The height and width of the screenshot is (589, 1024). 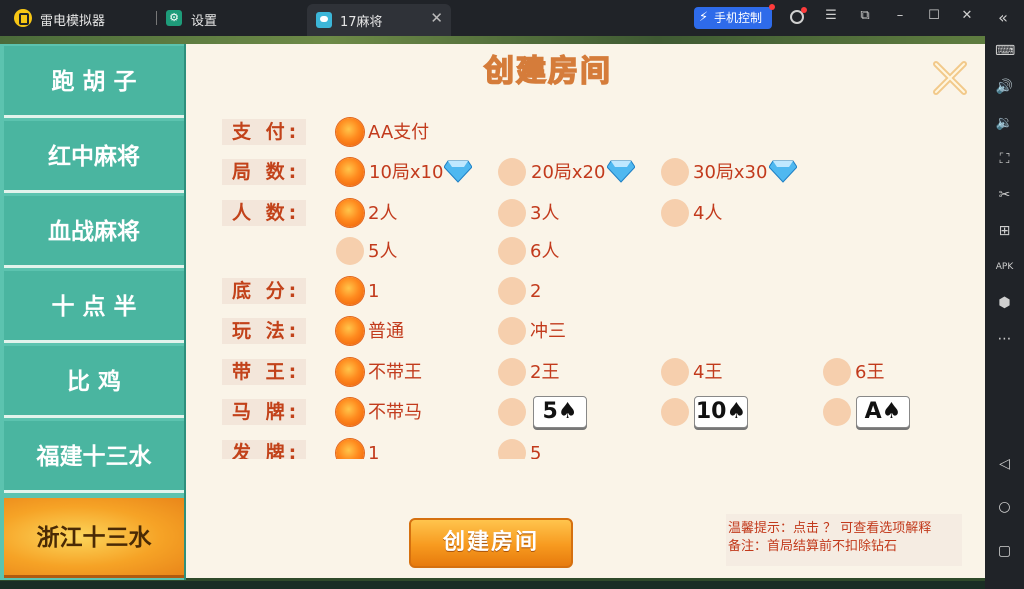 I want to click on notification-dot, so click(x=804, y=10).